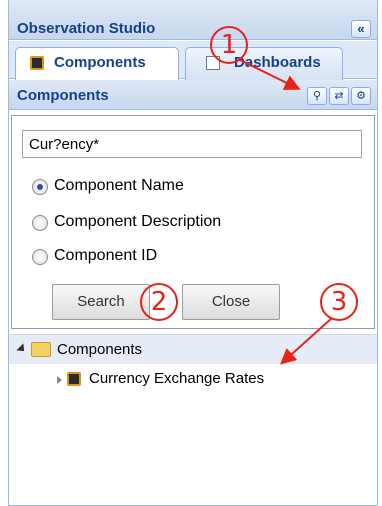  I want to click on expand-arrow-icon, so click(59, 380).